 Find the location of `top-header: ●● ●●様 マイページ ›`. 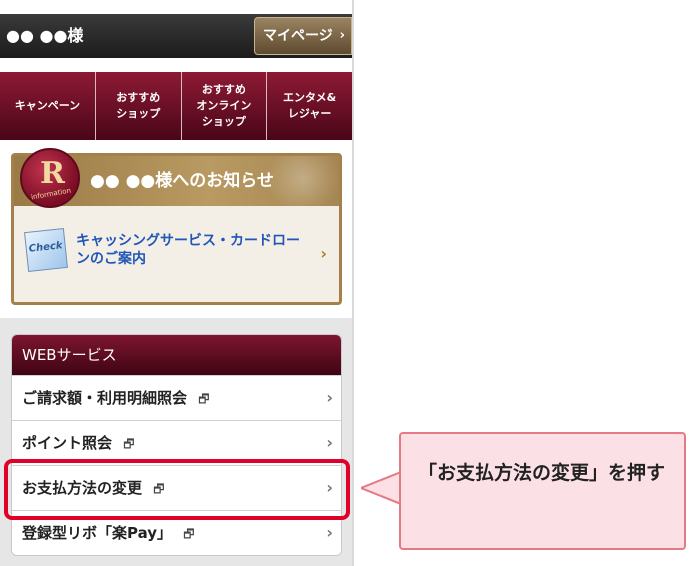

top-header: ●● ●●様 マイページ › is located at coordinates (176, 36).